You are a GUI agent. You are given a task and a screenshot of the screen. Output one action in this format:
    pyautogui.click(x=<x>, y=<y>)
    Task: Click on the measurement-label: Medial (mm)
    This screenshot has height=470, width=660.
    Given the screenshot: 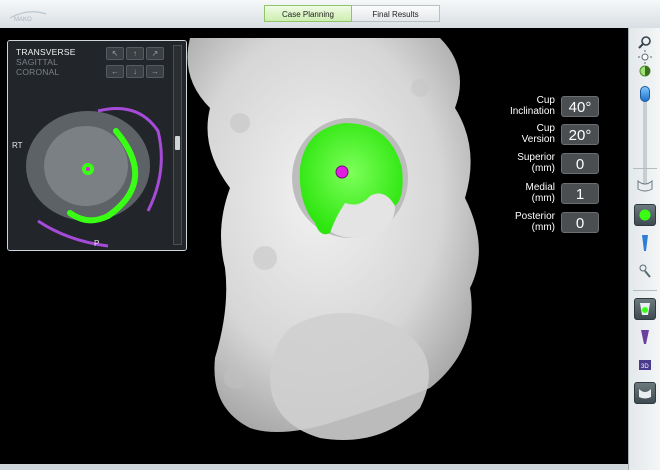 What is the action you would take?
    pyautogui.click(x=526, y=193)
    